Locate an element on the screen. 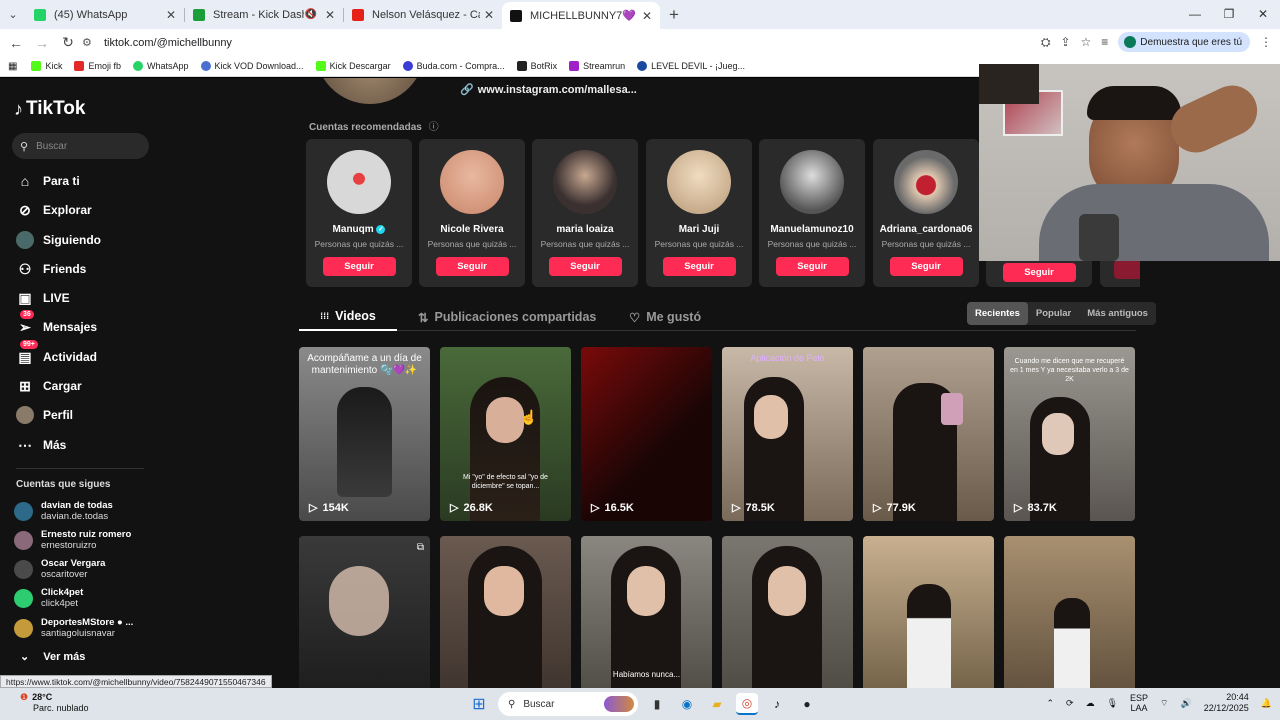 The height and width of the screenshot is (720, 1280). chevron-up-icon: ⌃ is located at coordinates (1051, 703).